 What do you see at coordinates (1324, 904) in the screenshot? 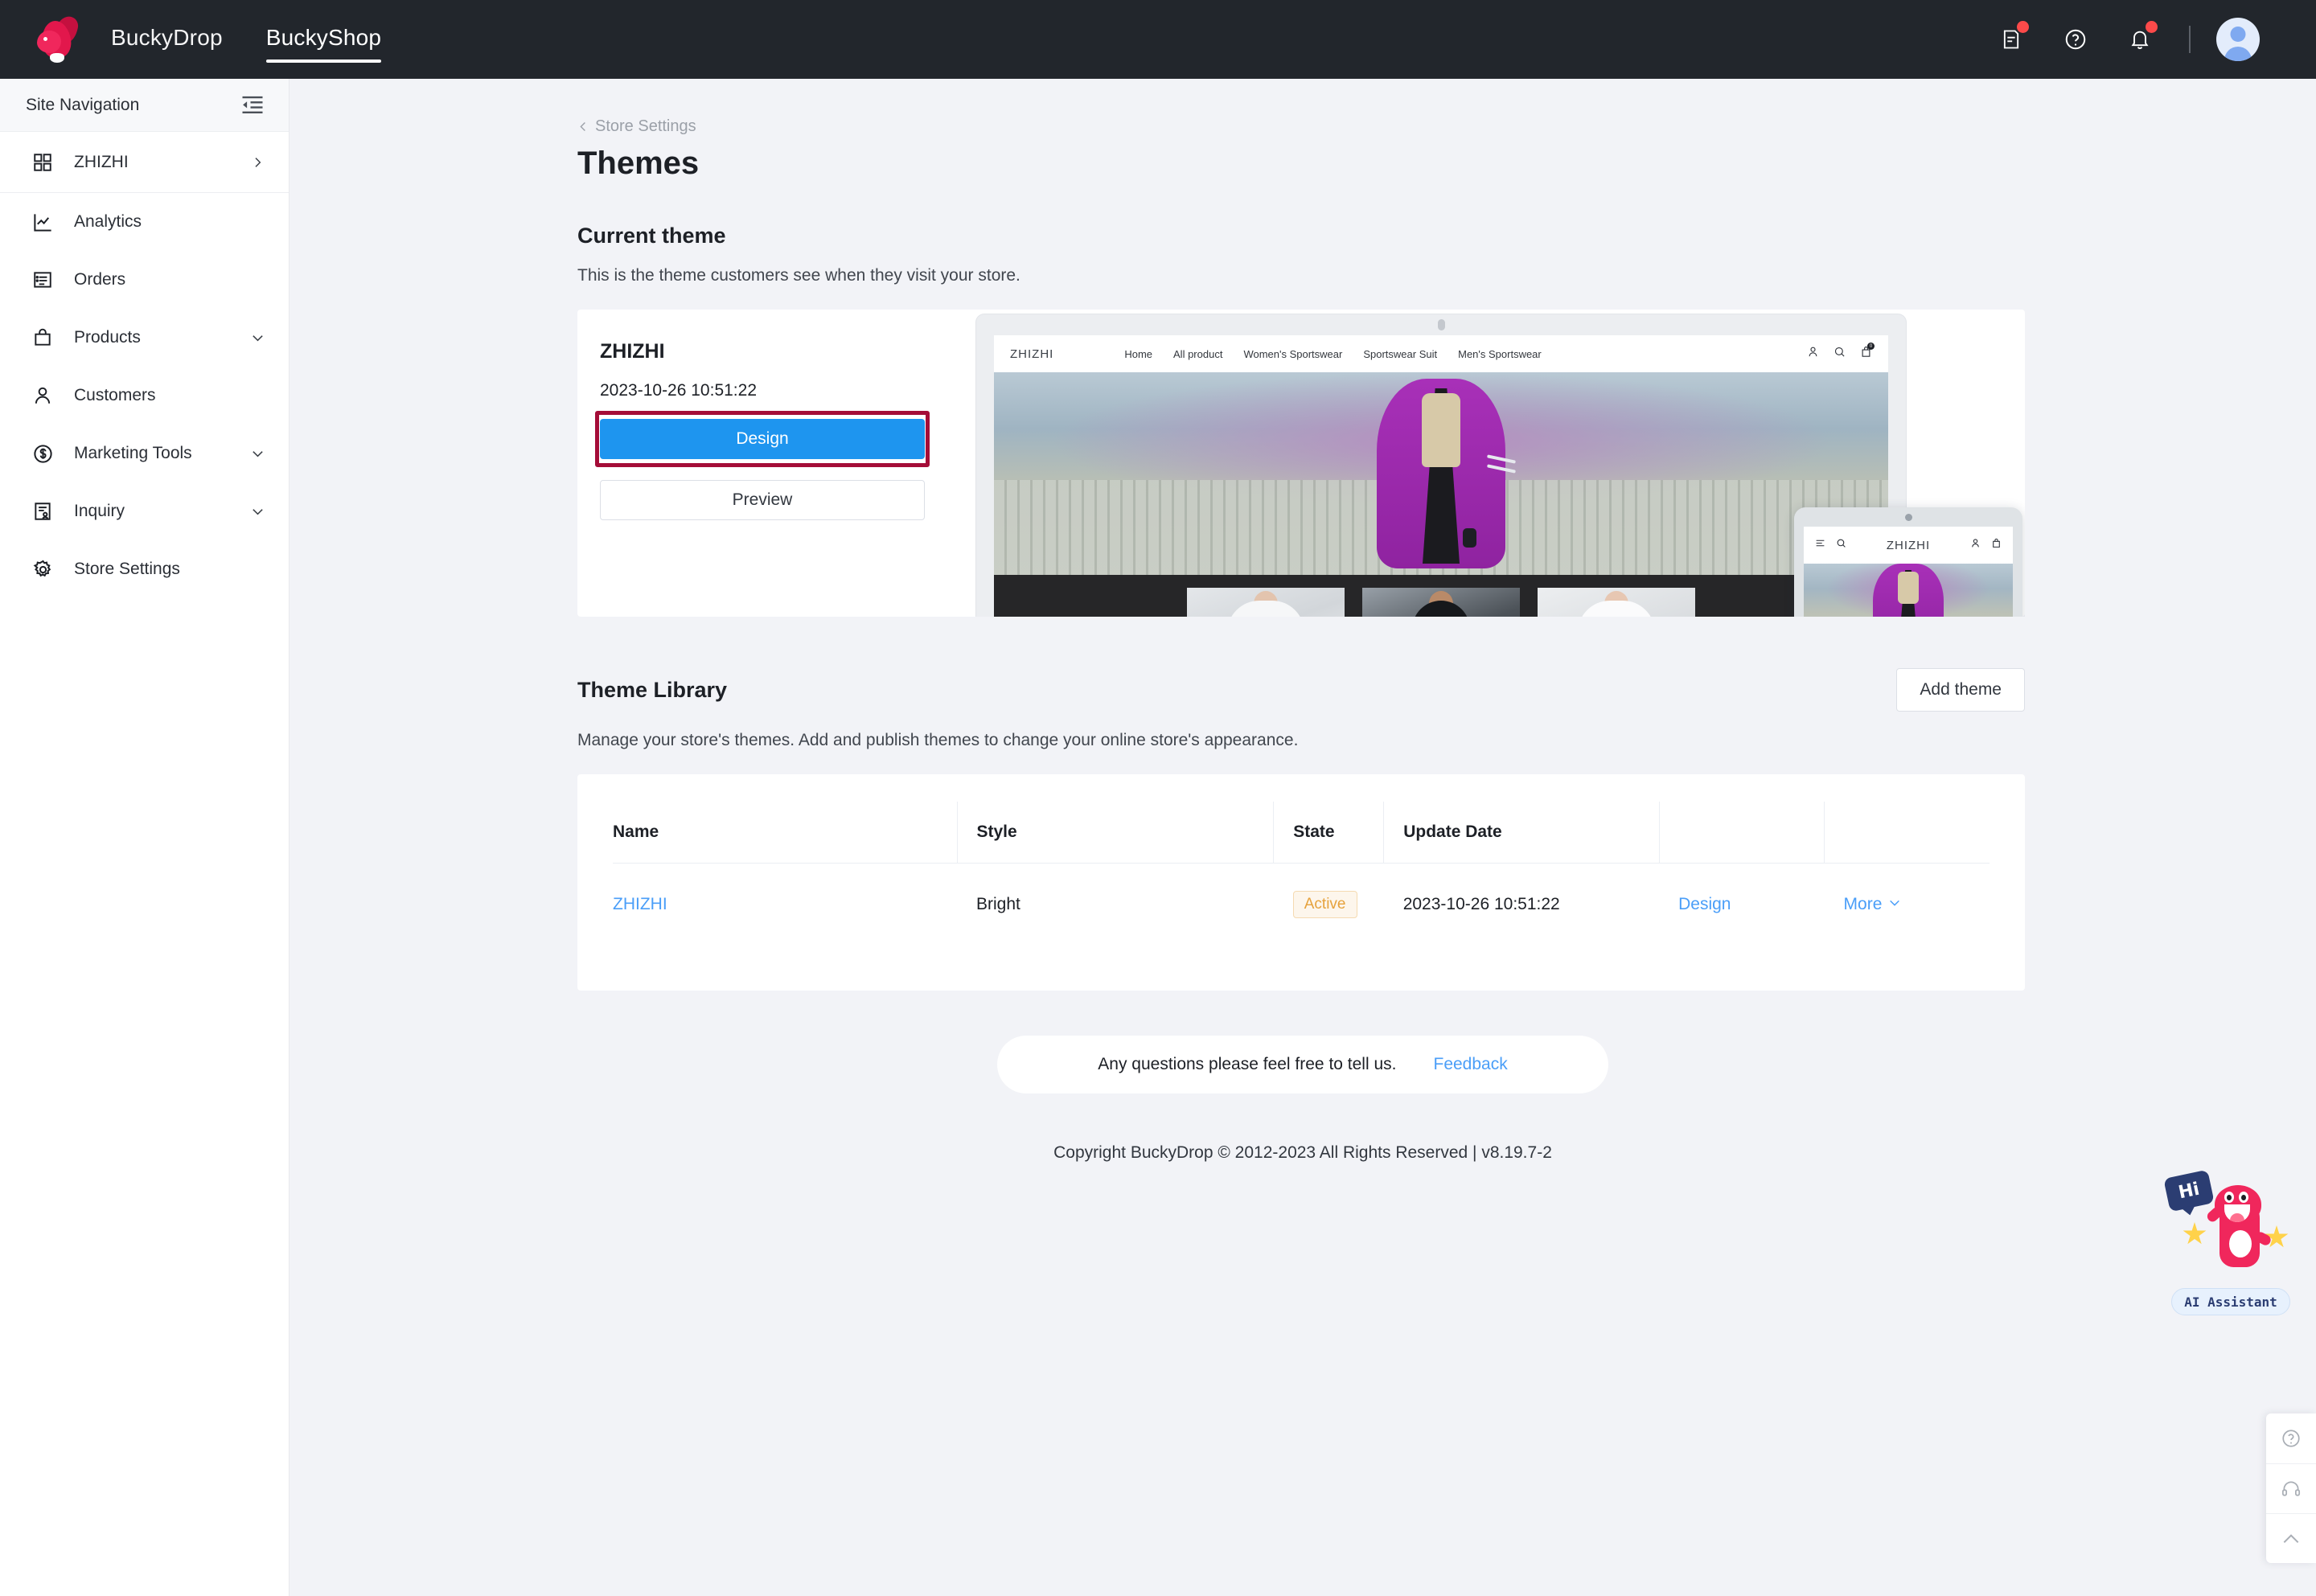
I see `status-badge: Active` at bounding box center [1324, 904].